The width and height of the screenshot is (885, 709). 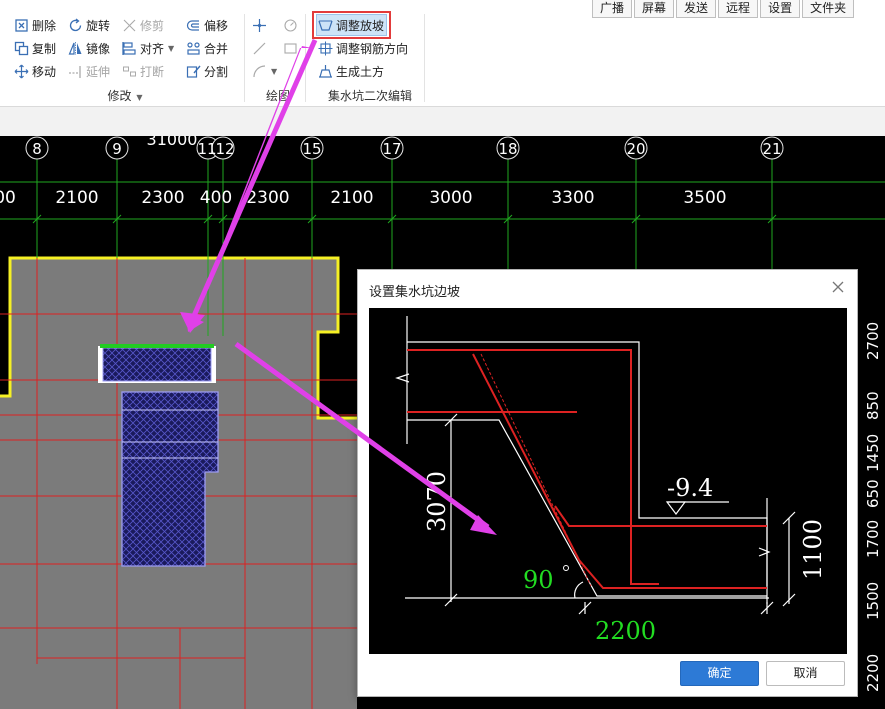 What do you see at coordinates (351, 25) in the screenshot?
I see `red-highlight-box` at bounding box center [351, 25].